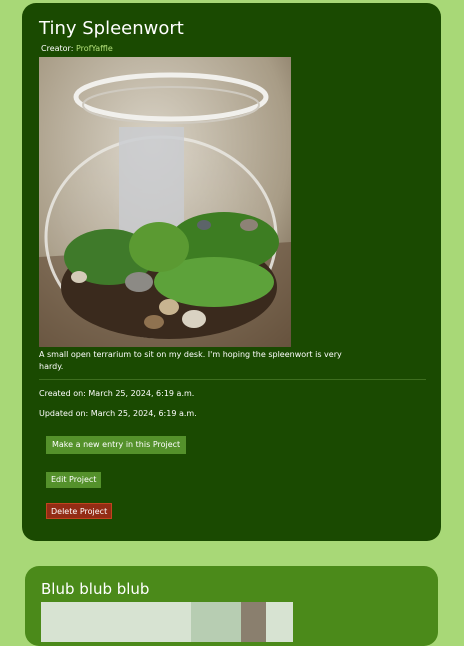  What do you see at coordinates (232, 379) in the screenshot?
I see `divider` at bounding box center [232, 379].